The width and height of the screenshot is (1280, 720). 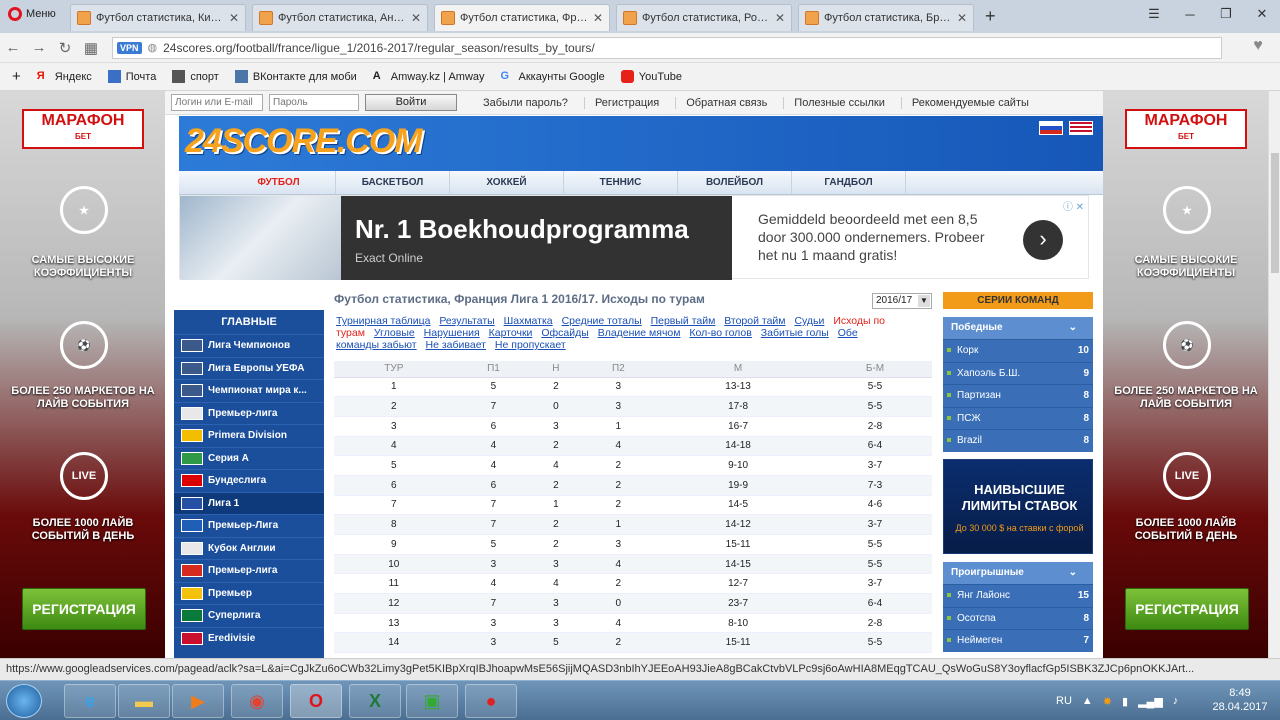 What do you see at coordinates (432, 701) in the screenshot?
I see `app-icon: ▣` at bounding box center [432, 701].